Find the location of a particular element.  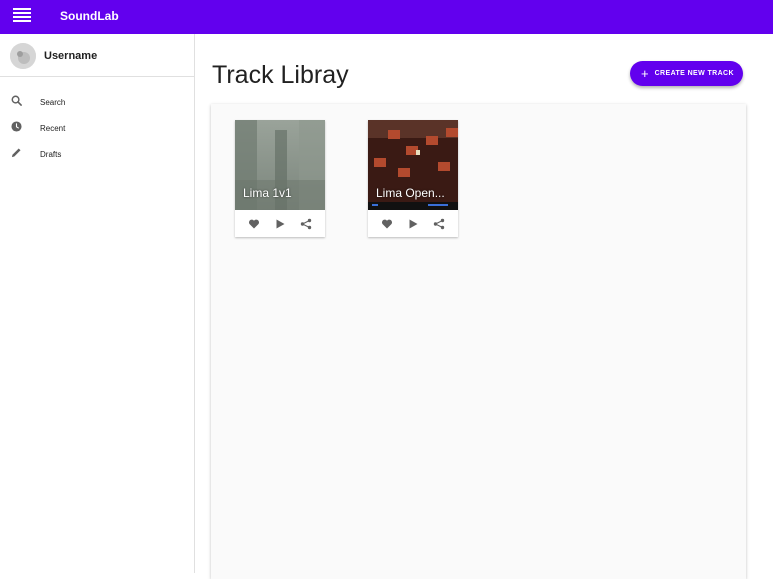

sidebar-item-label: Recent is located at coordinates (53, 128).